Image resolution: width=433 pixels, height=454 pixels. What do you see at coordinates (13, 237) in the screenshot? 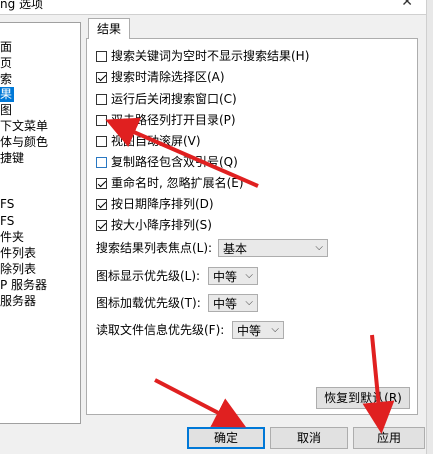
I see `tree-item: 件夹` at bounding box center [13, 237].